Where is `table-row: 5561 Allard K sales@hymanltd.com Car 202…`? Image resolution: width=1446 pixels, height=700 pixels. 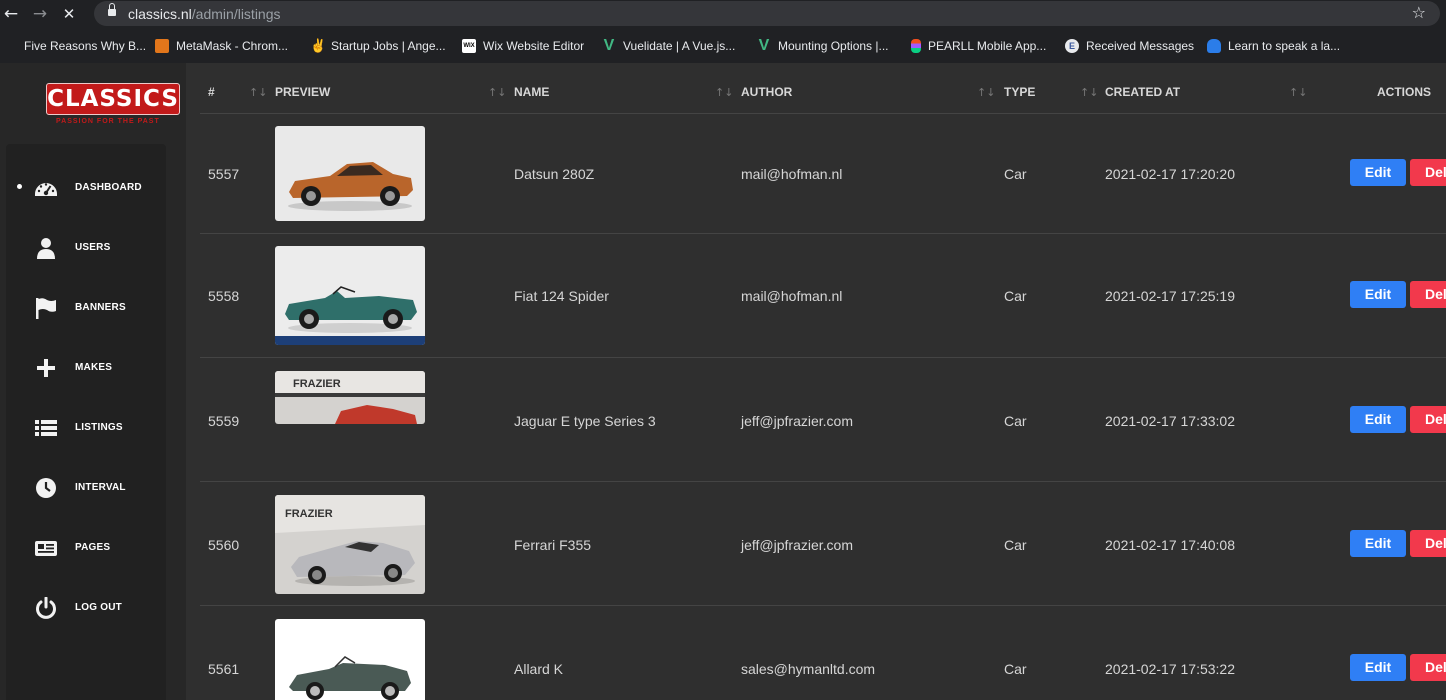 table-row: 5561 Allard K sales@hymanltd.com Car 202… is located at coordinates (823, 653).